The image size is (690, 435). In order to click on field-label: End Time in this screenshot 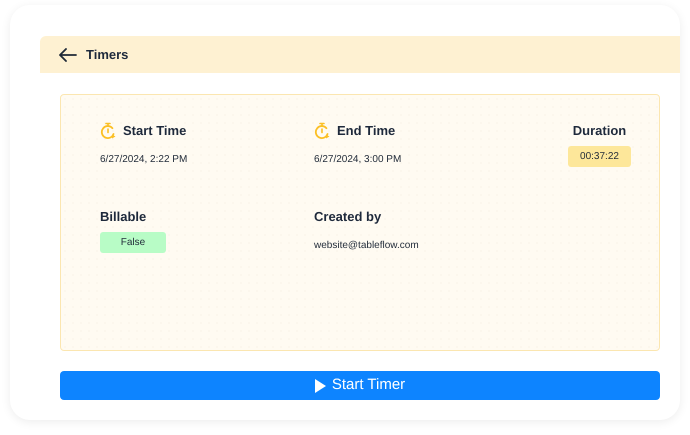, I will do `click(366, 131)`.